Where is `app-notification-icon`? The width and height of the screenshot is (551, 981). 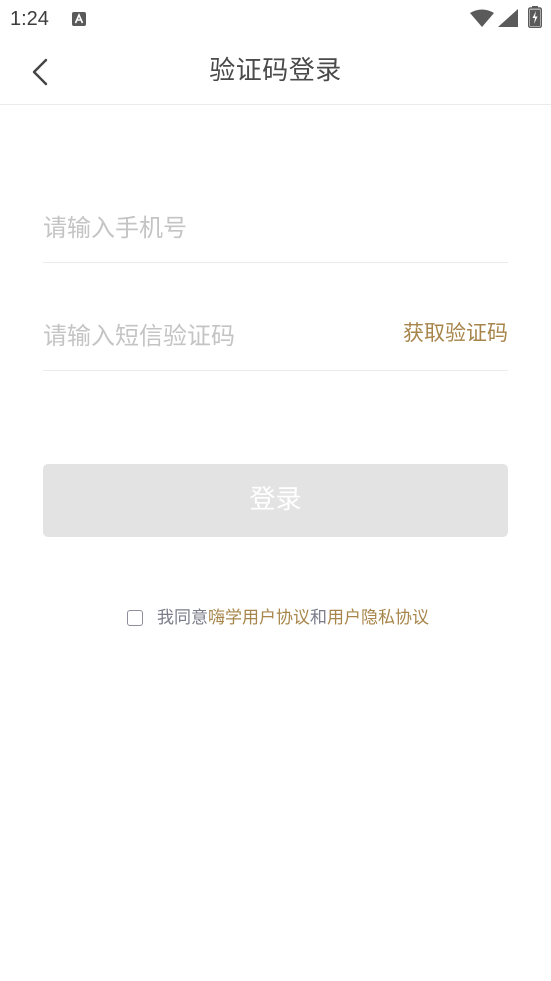 app-notification-icon is located at coordinates (79, 18).